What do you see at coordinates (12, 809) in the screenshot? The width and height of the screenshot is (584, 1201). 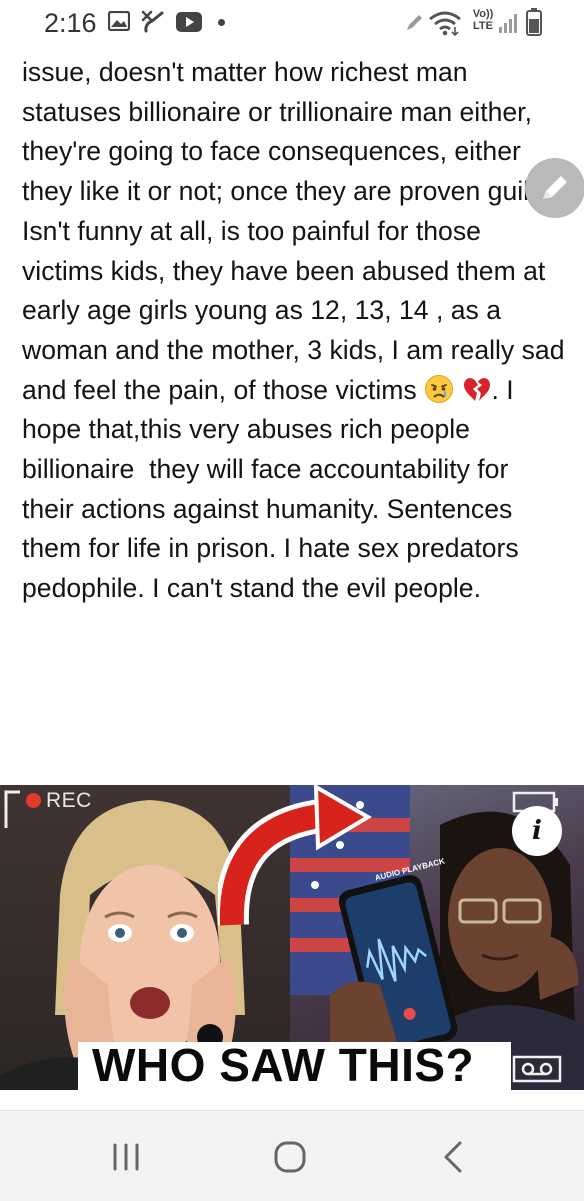 I see `corner-bracket-icon` at bounding box center [12, 809].